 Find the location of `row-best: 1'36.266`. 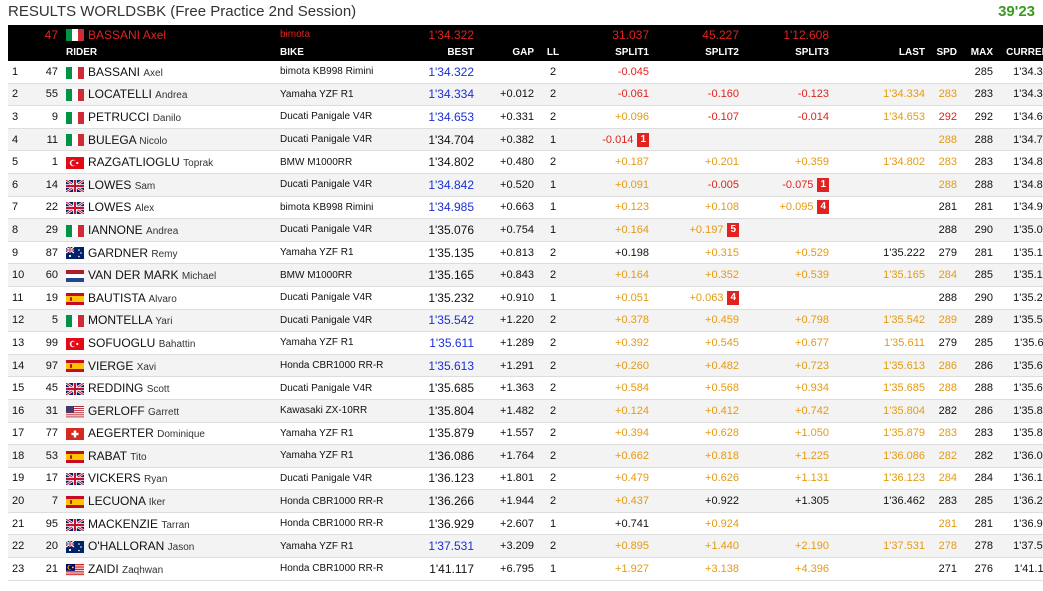

row-best: 1'36.266 is located at coordinates (438, 501).